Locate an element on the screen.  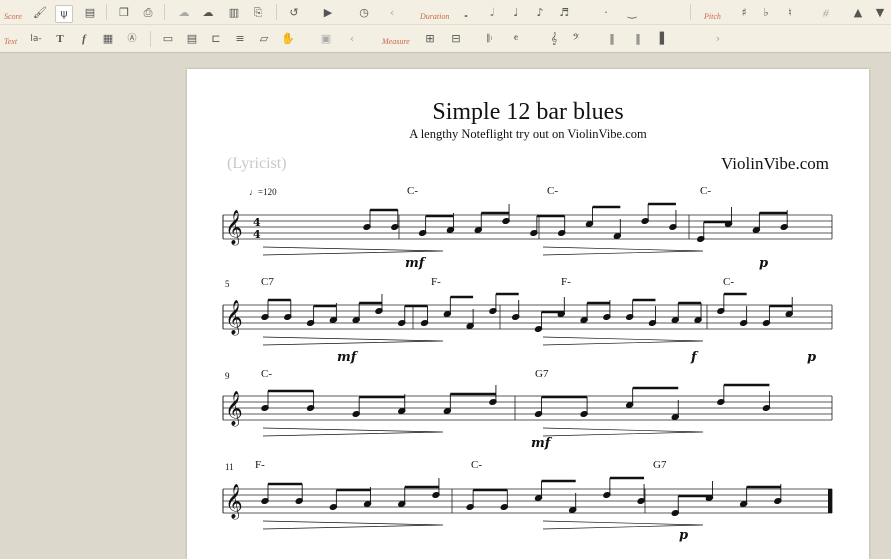
layout-icon: ▭ is located at coordinates (168, 39).